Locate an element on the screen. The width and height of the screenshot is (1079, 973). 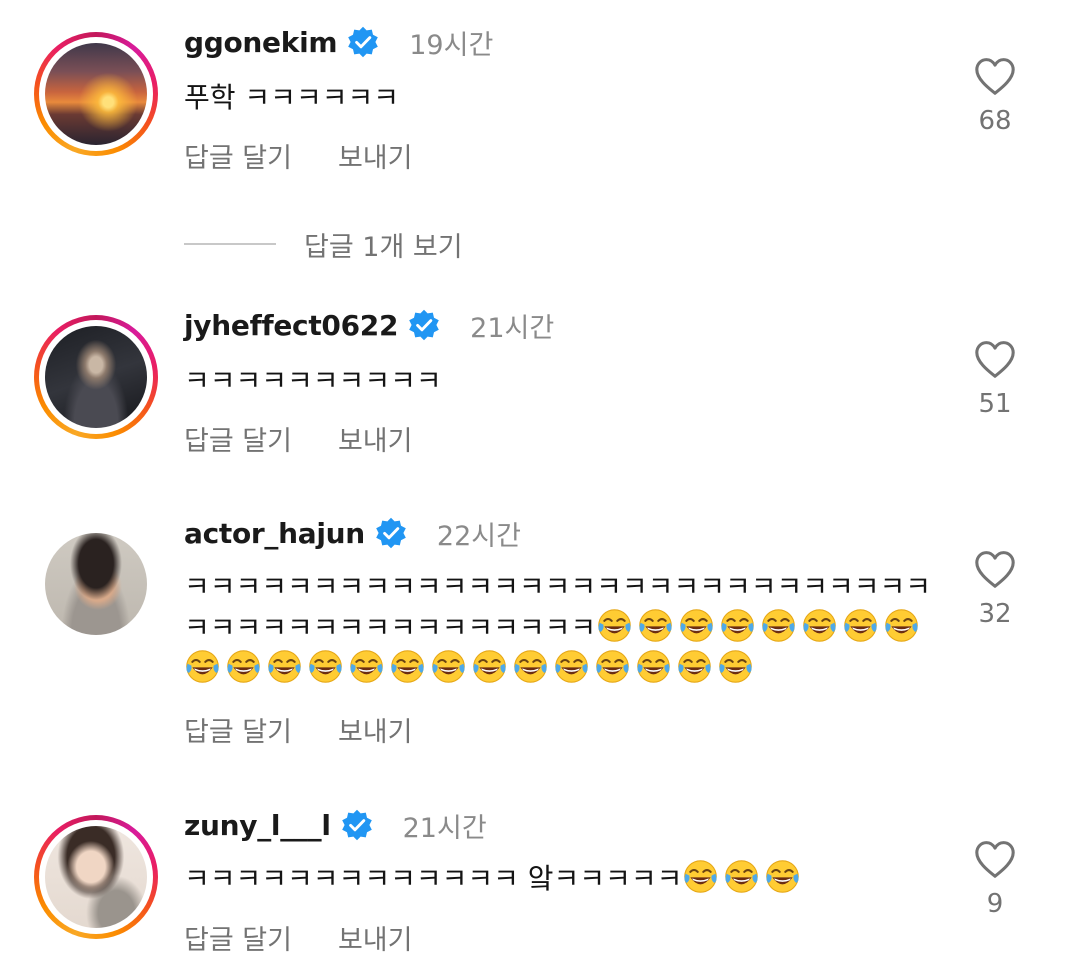
comment-text: 푸학 ㅋㅋㅋㅋㅋㅋ is located at coordinates (291, 97).